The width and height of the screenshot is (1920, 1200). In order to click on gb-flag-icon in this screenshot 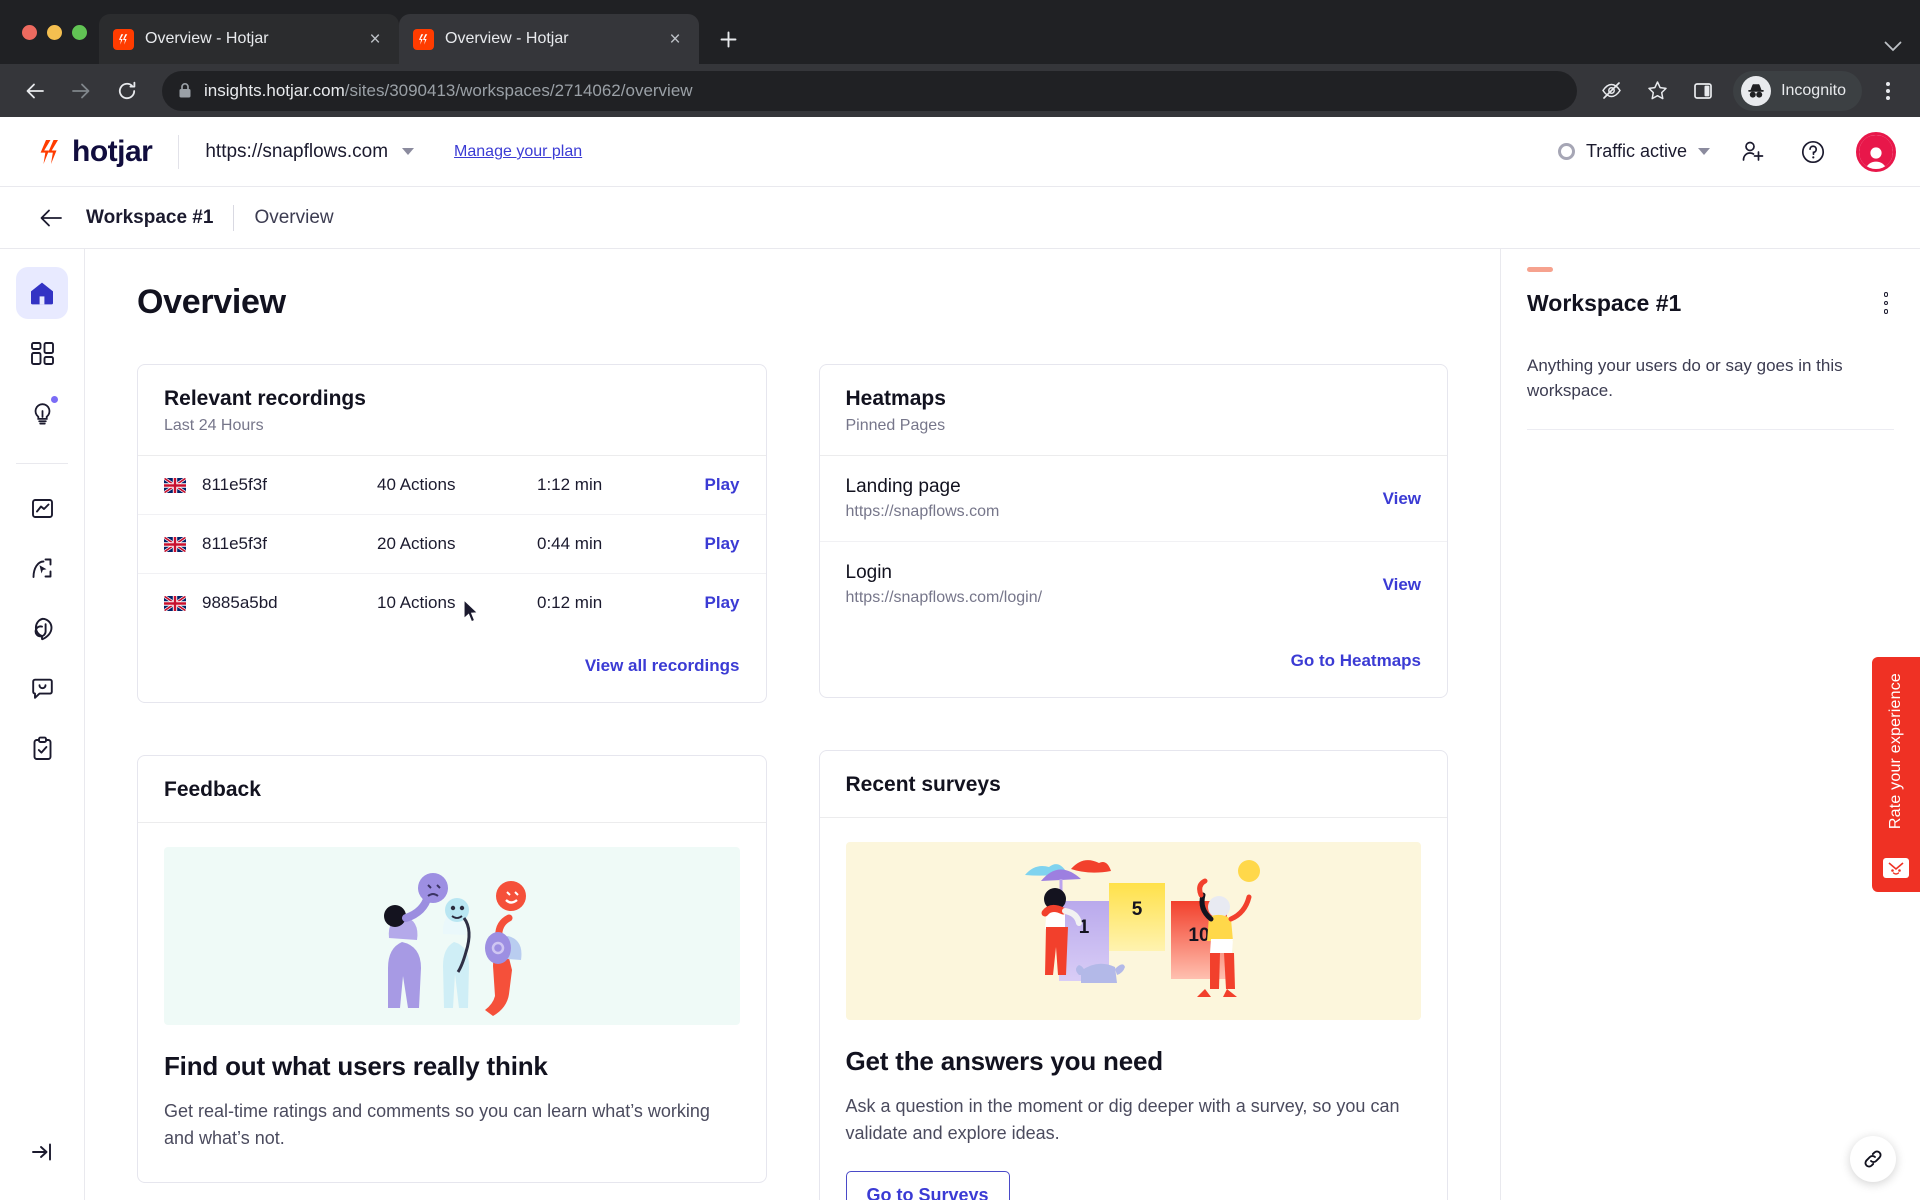, I will do `click(175, 544)`.